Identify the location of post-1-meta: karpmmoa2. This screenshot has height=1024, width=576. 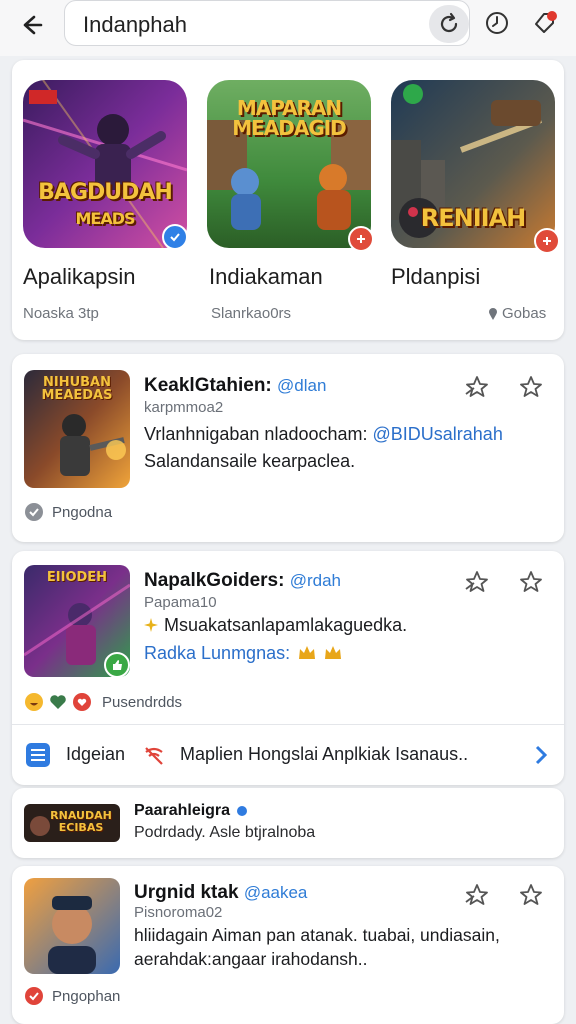
(184, 407).